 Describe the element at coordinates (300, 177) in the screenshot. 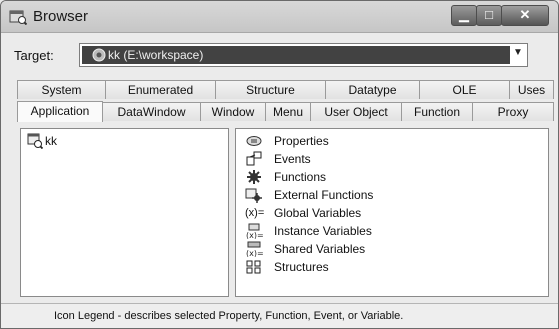

I see `legend-label: Functions` at that location.